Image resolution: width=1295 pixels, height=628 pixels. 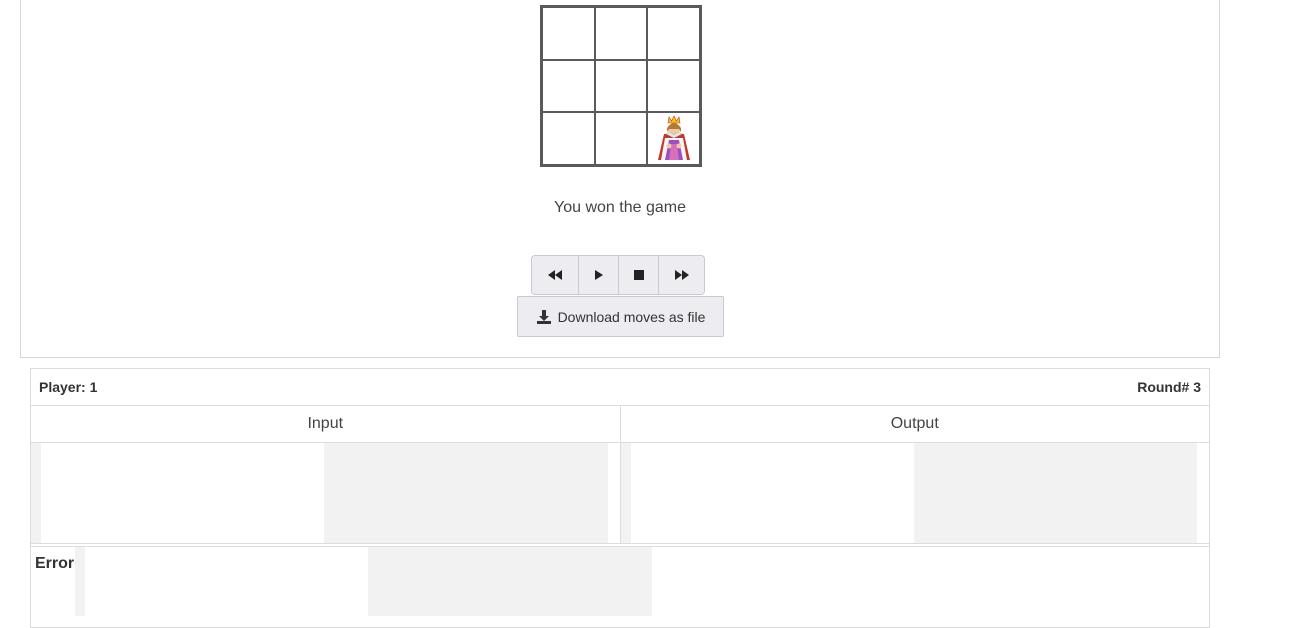 I want to click on stop-icon, so click(x=638, y=275).